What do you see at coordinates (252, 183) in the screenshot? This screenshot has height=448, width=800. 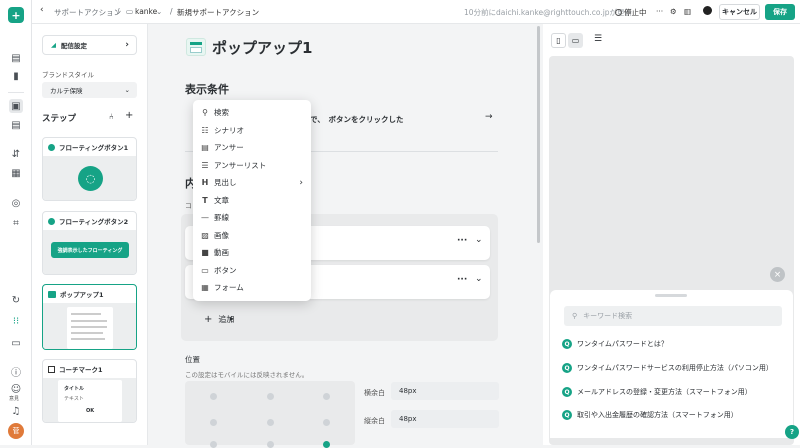 I see `menu-item-heading: H 見出し ›` at bounding box center [252, 183].